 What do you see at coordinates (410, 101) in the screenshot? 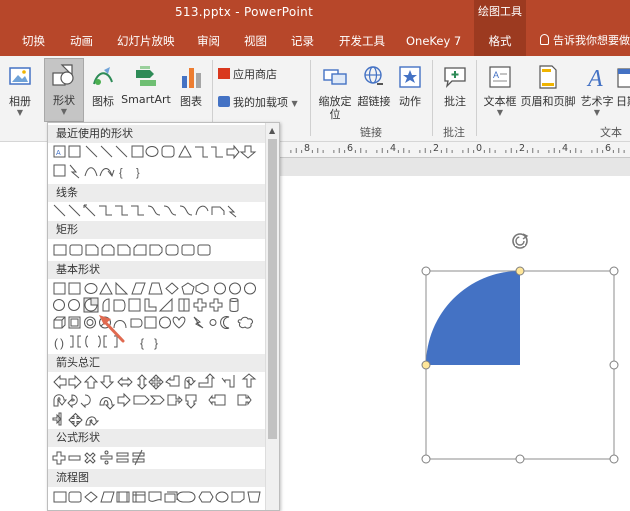
I see `action-label: 动作` at bounding box center [410, 101].